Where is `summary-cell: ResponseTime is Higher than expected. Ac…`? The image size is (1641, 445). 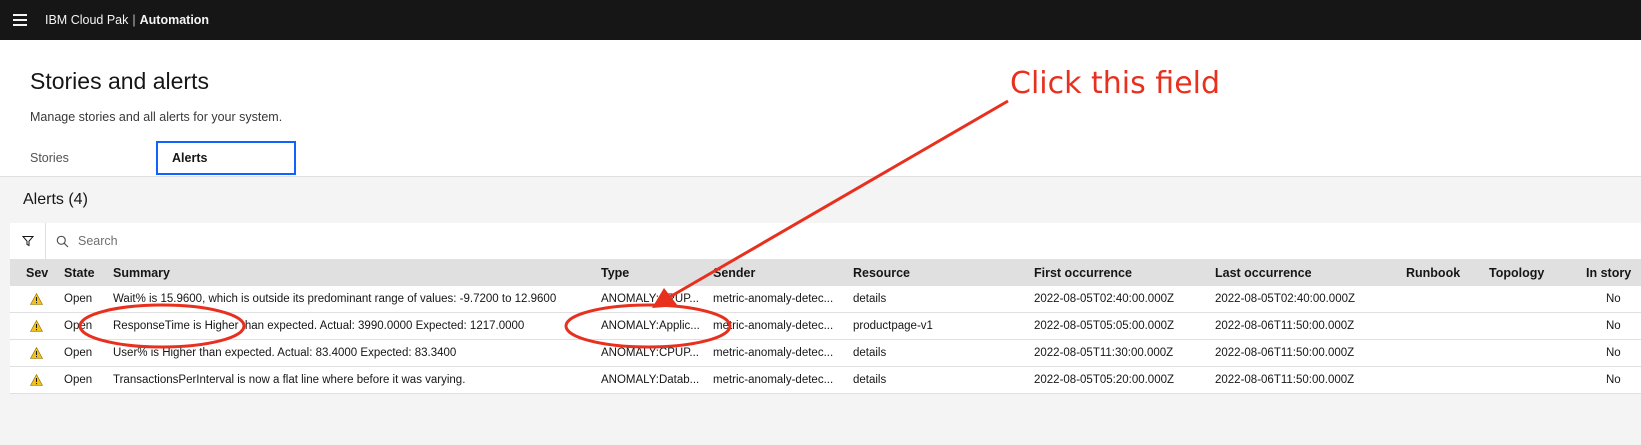 summary-cell: ResponseTime is Higher than expected. Ac… is located at coordinates (353, 326).